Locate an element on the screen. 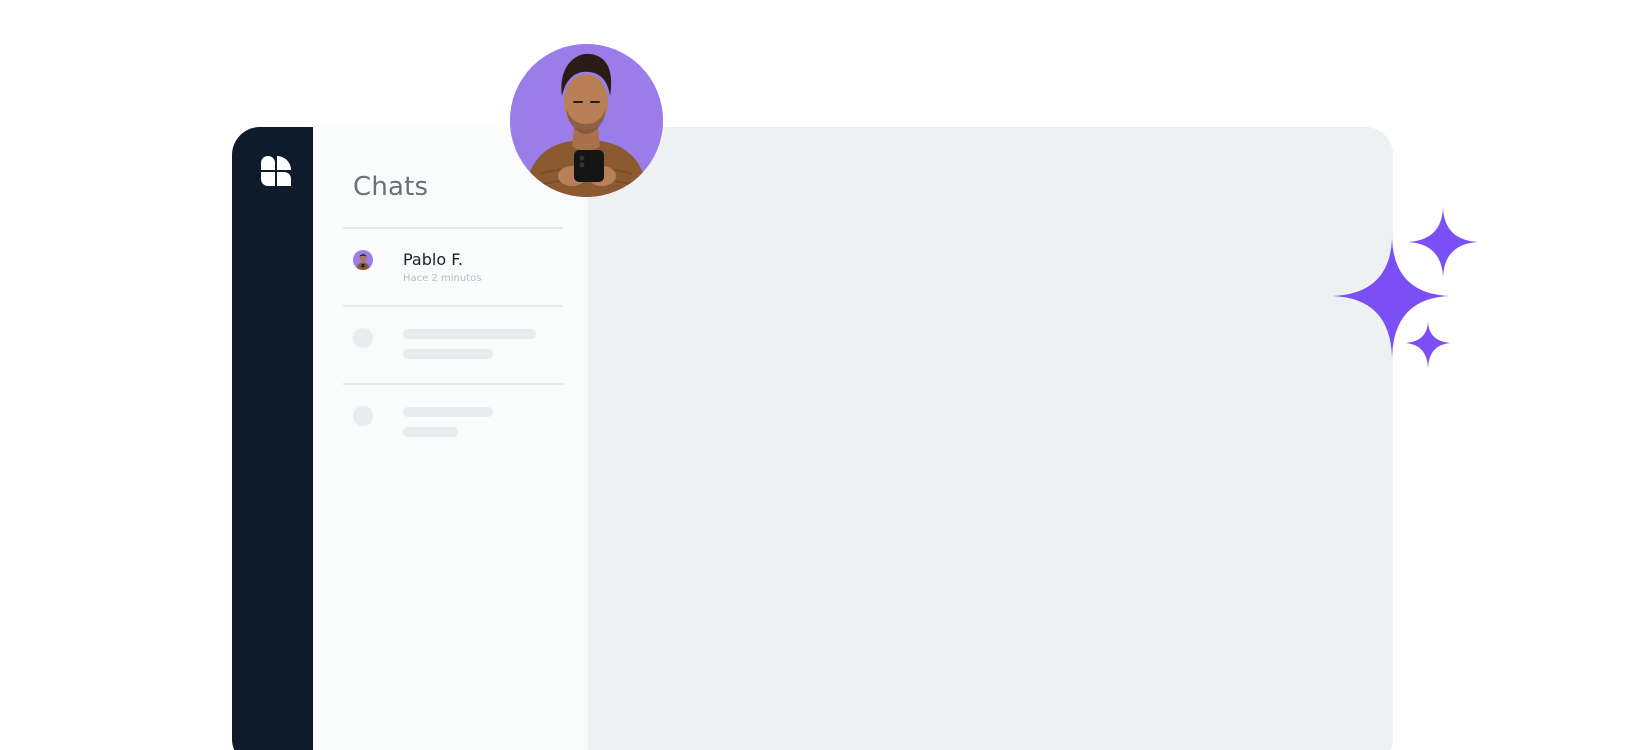 This screenshot has height=750, width=1625. user-photo-avatar is located at coordinates (586, 120).